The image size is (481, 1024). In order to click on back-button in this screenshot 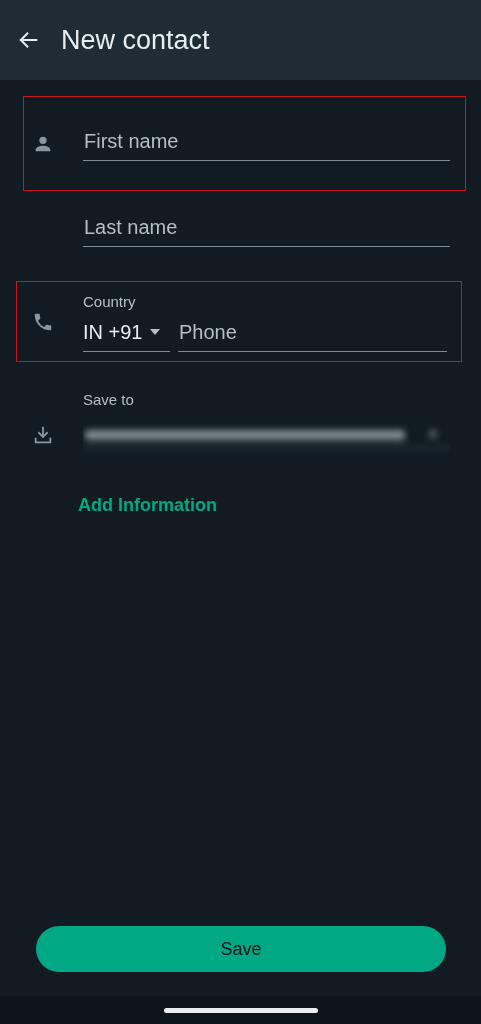, I will do `click(29, 40)`.